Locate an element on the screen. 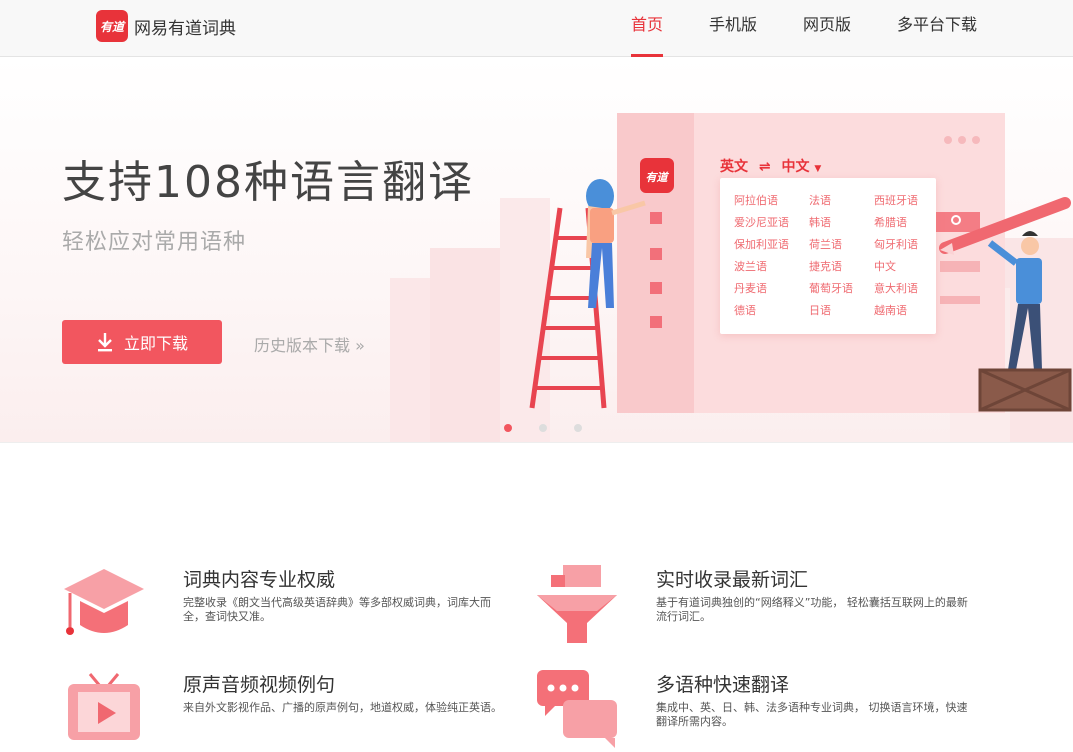 This screenshot has width=1073, height=752. target-language: 中文 is located at coordinates (795, 167).